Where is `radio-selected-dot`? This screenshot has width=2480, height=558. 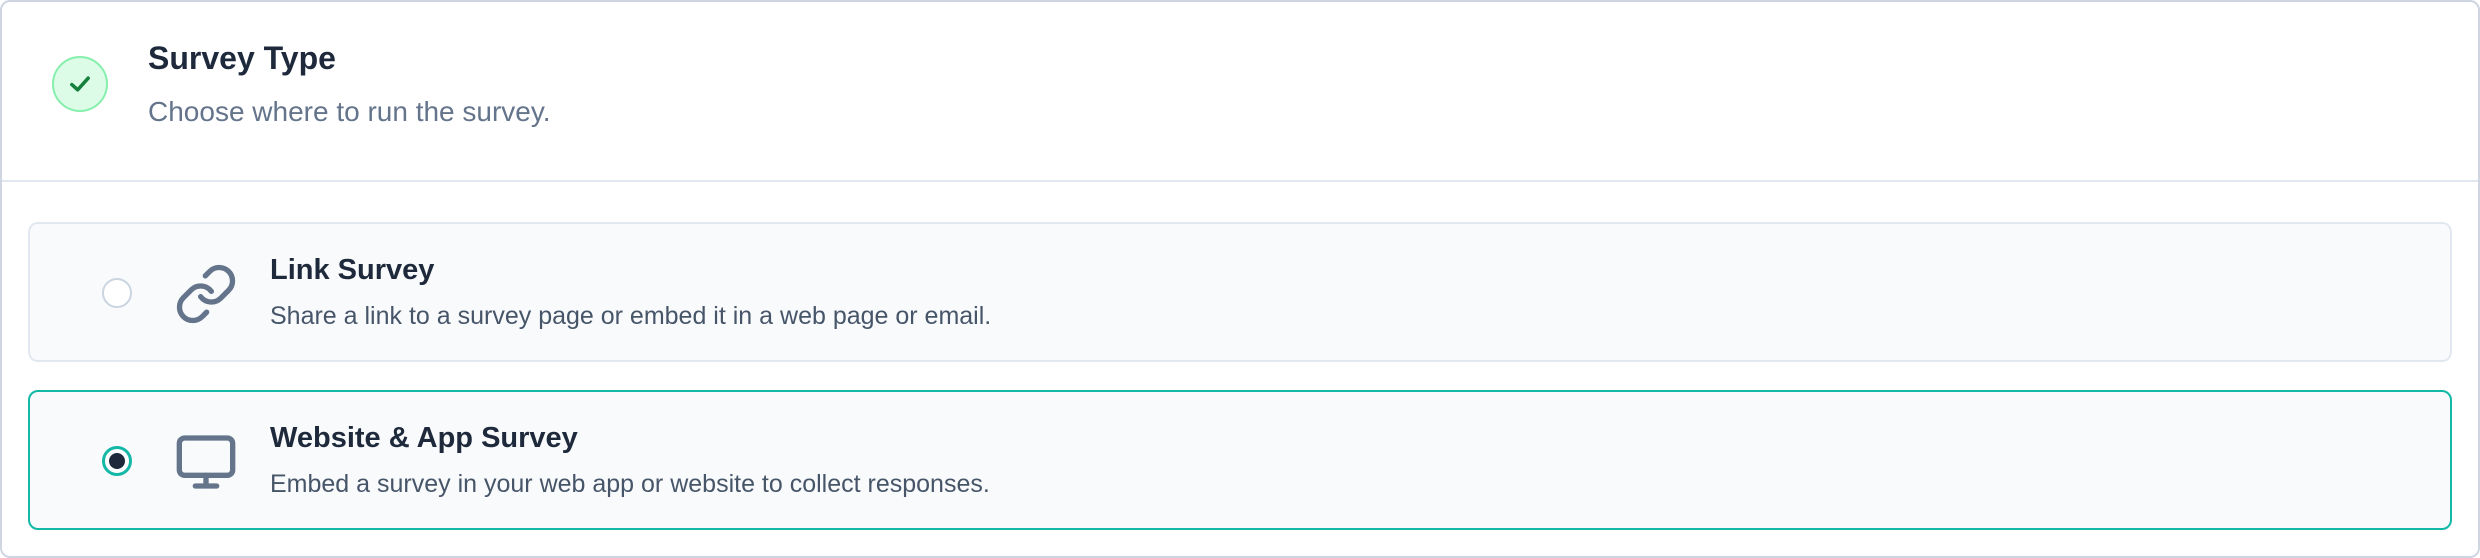
radio-selected-dot is located at coordinates (117, 461).